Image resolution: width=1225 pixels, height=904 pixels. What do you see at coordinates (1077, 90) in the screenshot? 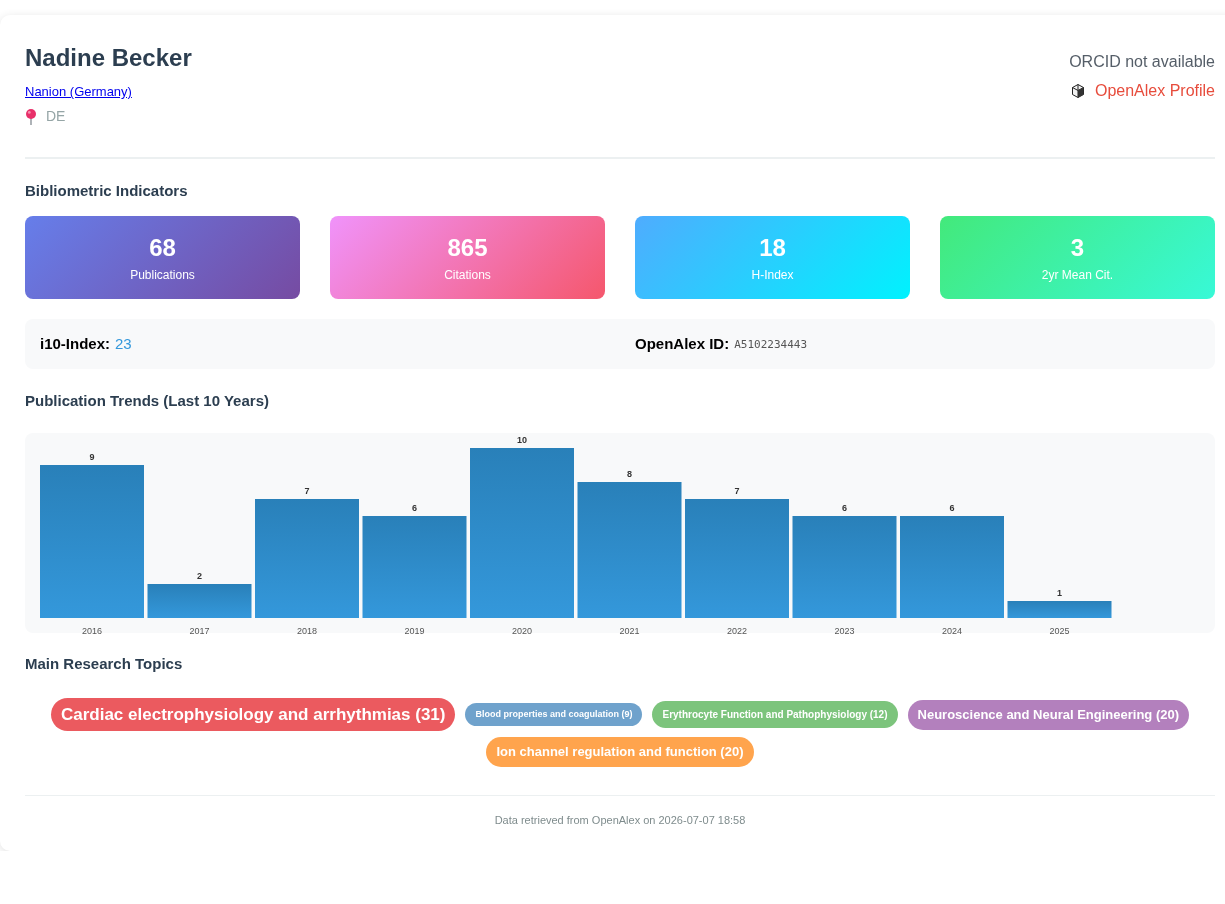
I see `cube-icon` at bounding box center [1077, 90].